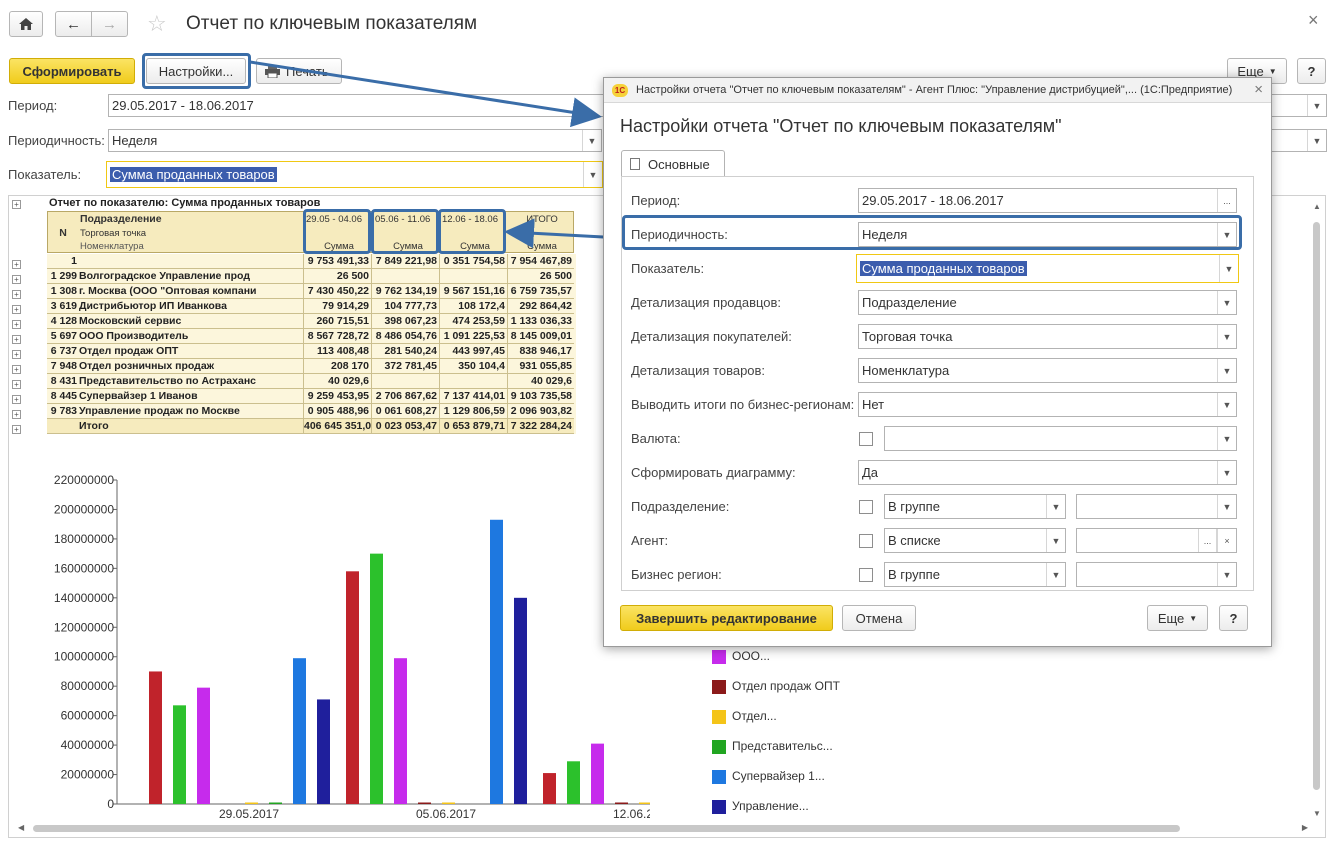 The image size is (1334, 846). What do you see at coordinates (1298, 140) in the screenshot?
I see `periodicity-field-right-edge: ▼` at bounding box center [1298, 140].